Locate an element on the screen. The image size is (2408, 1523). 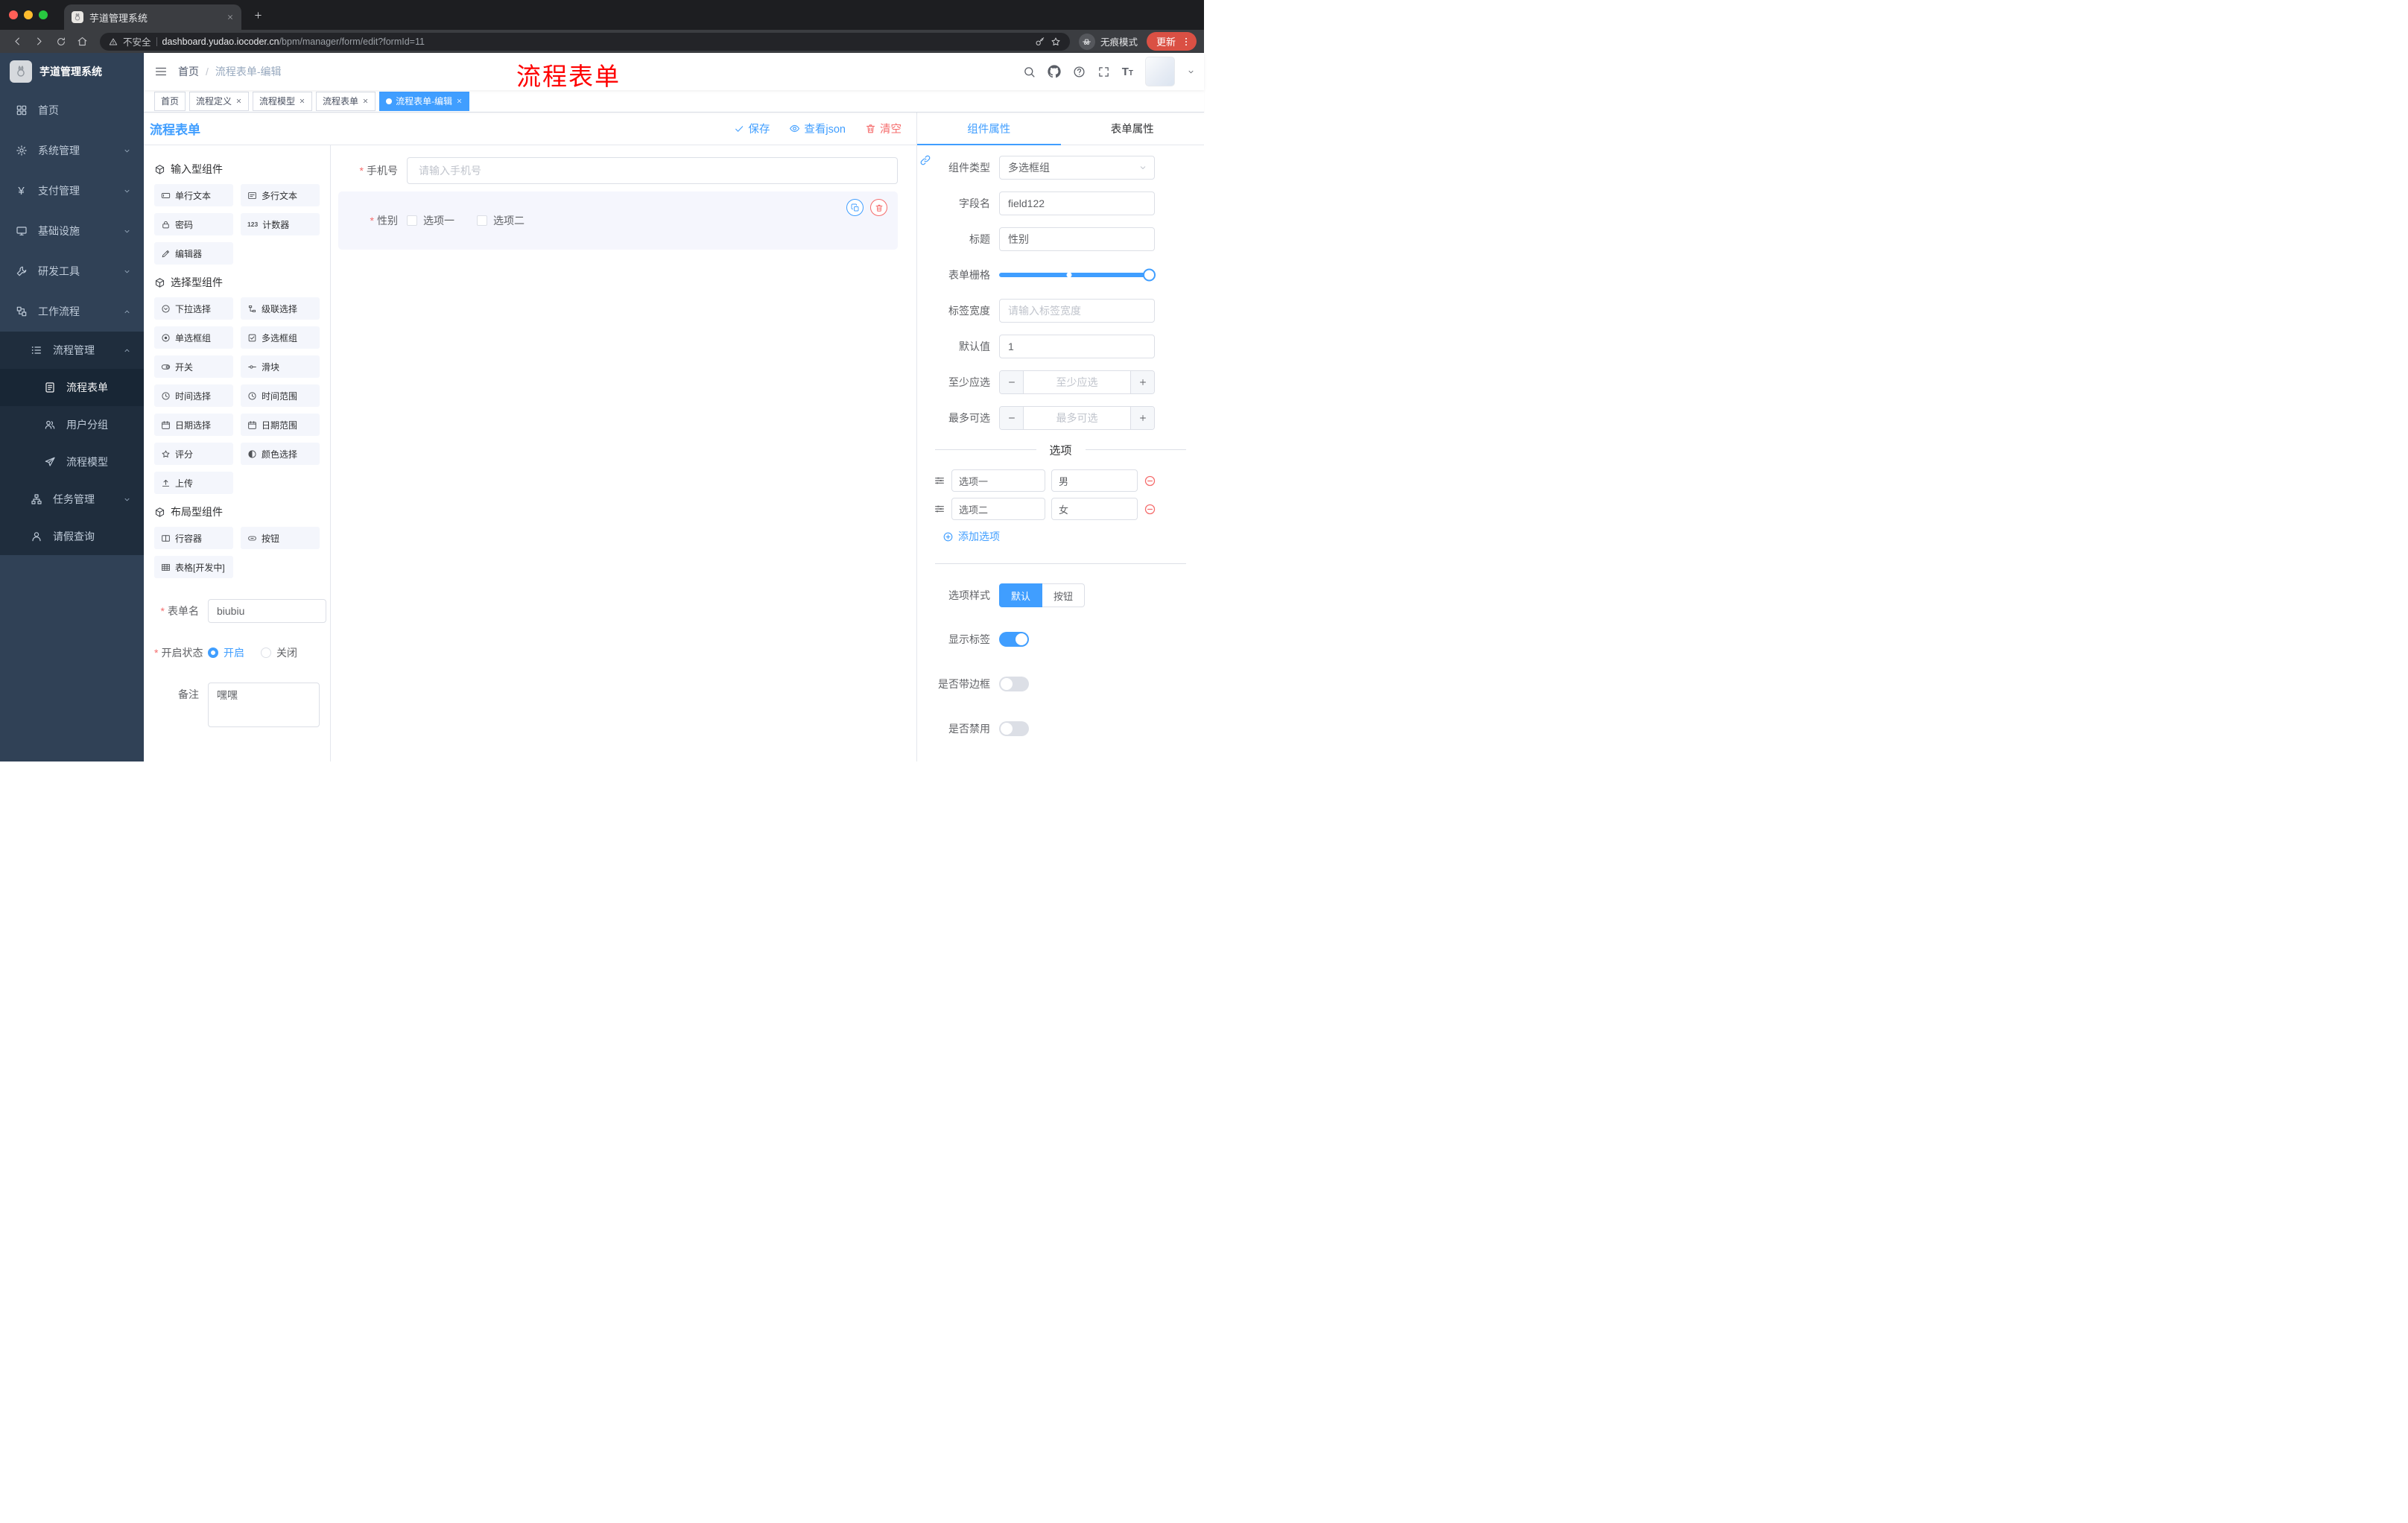
forward-button is located at coordinates (39, 41).